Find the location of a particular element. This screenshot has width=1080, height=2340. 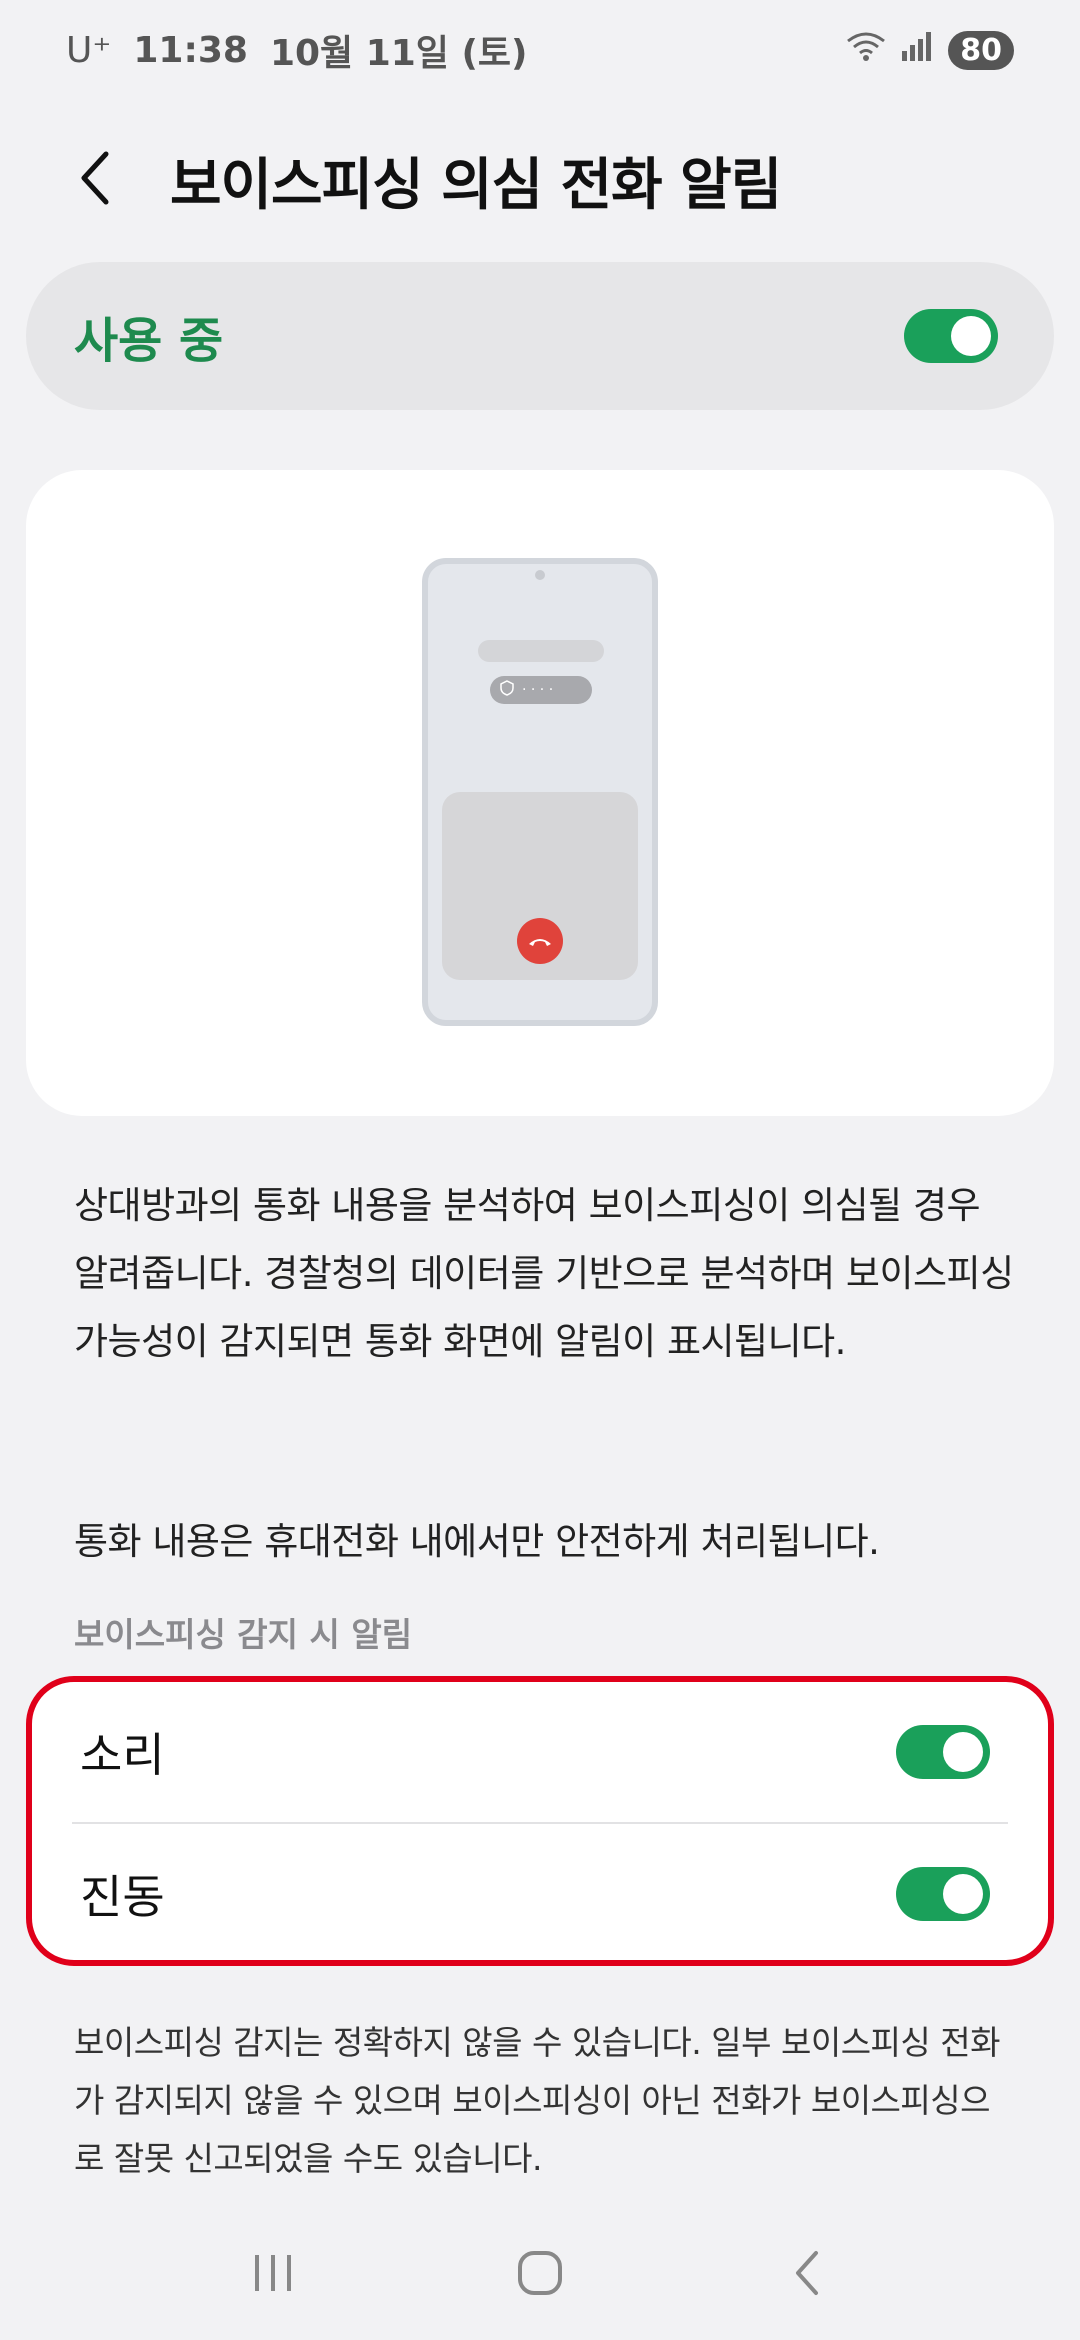

sound-option-label: 소리 is located at coordinates (122, 1755).